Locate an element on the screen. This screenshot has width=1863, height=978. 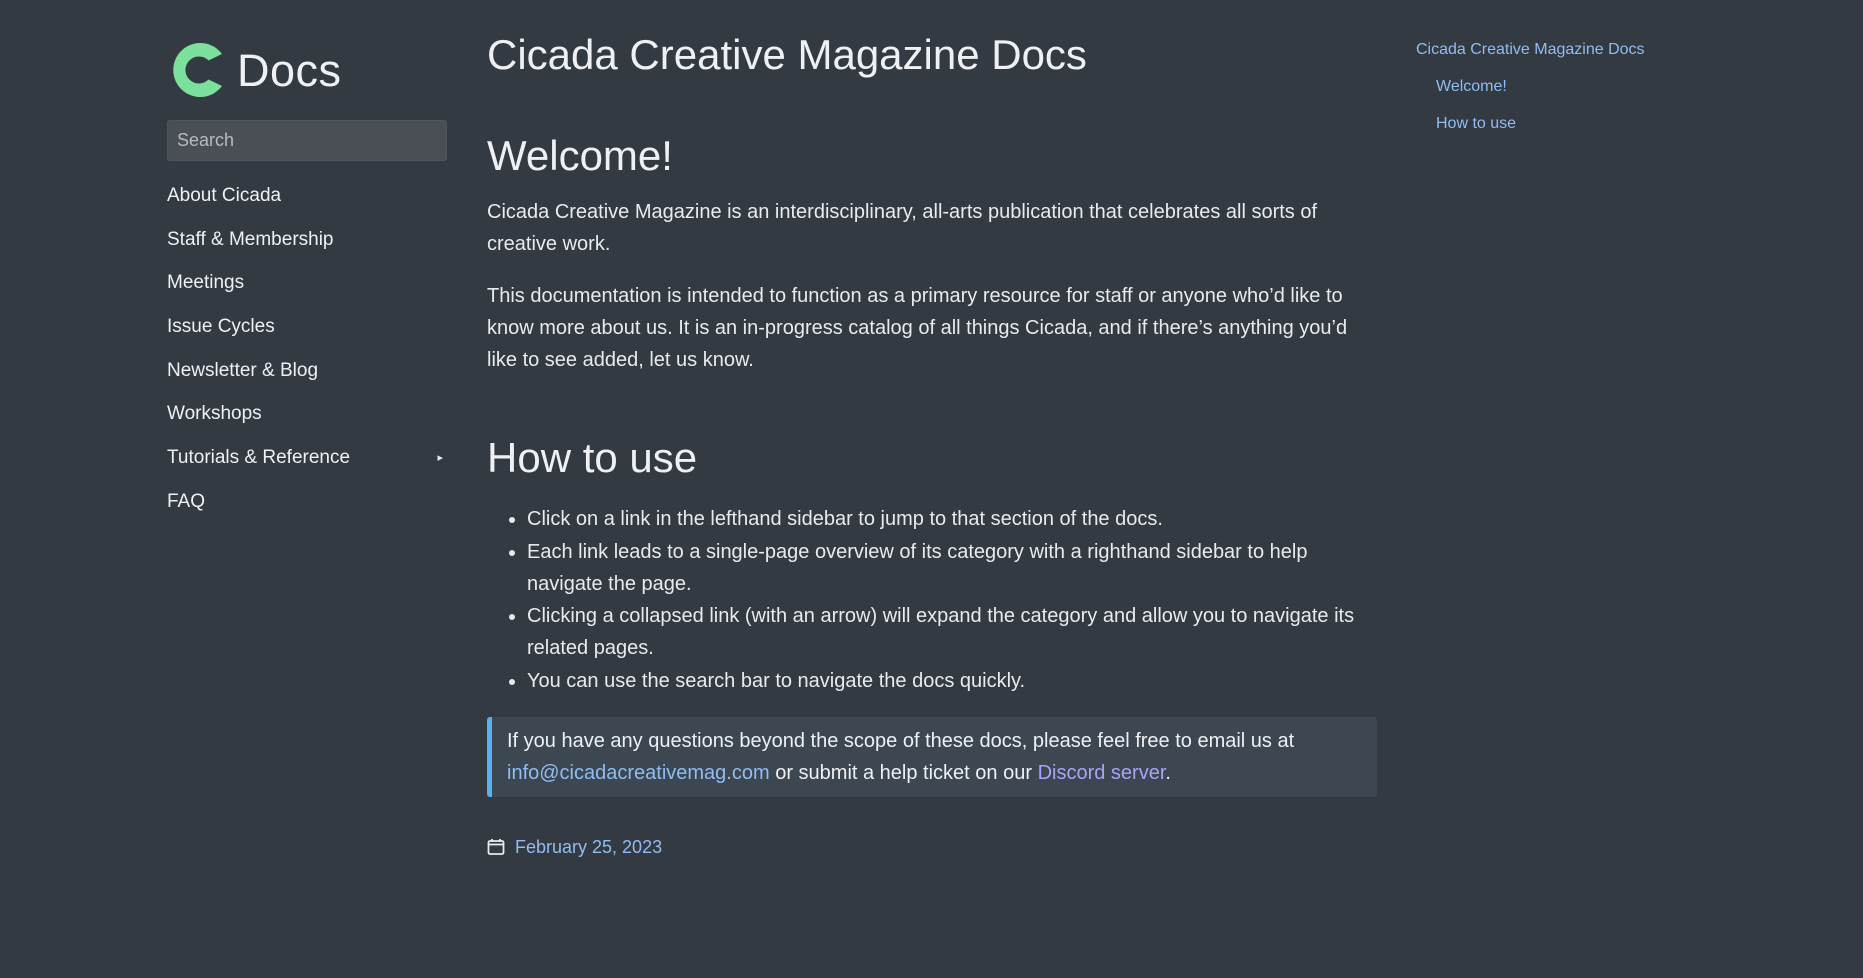
cicada-logo-icon is located at coordinates (198, 70).